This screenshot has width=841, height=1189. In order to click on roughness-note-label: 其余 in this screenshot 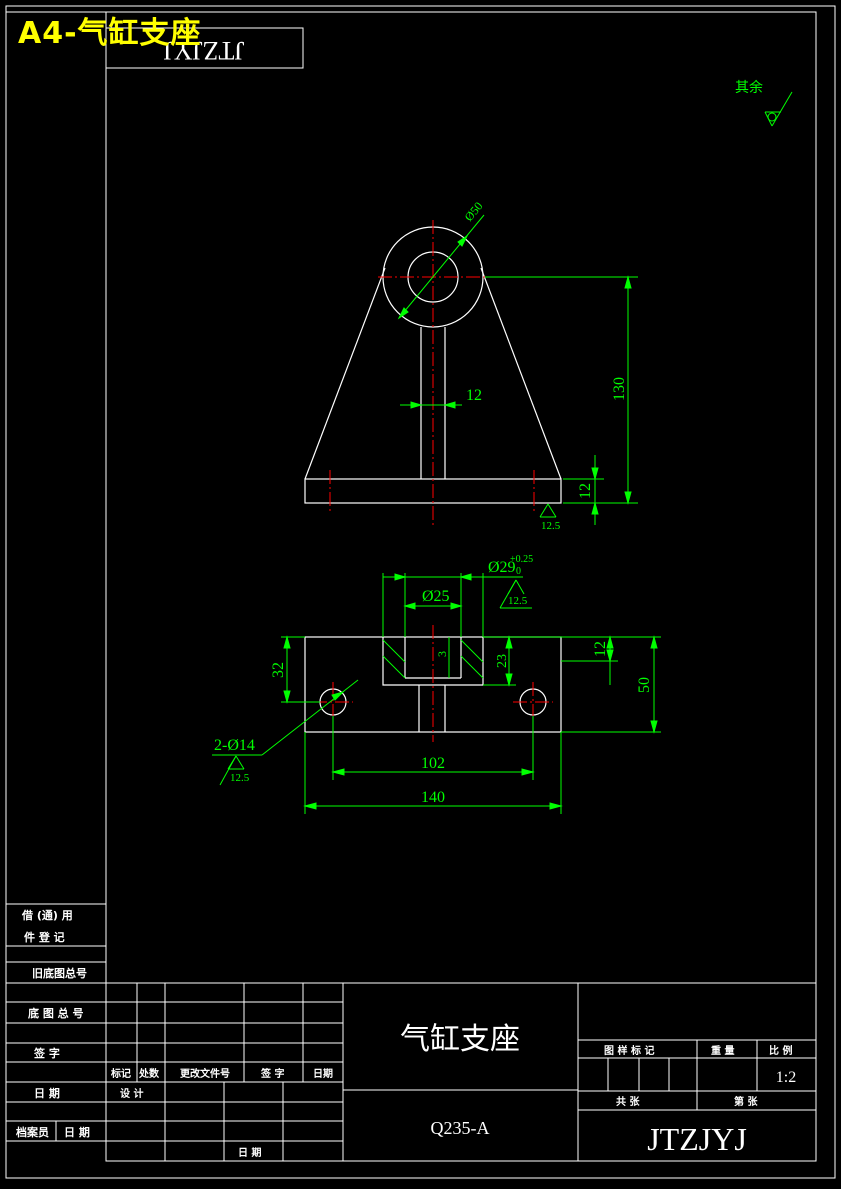, I will do `click(749, 87)`.